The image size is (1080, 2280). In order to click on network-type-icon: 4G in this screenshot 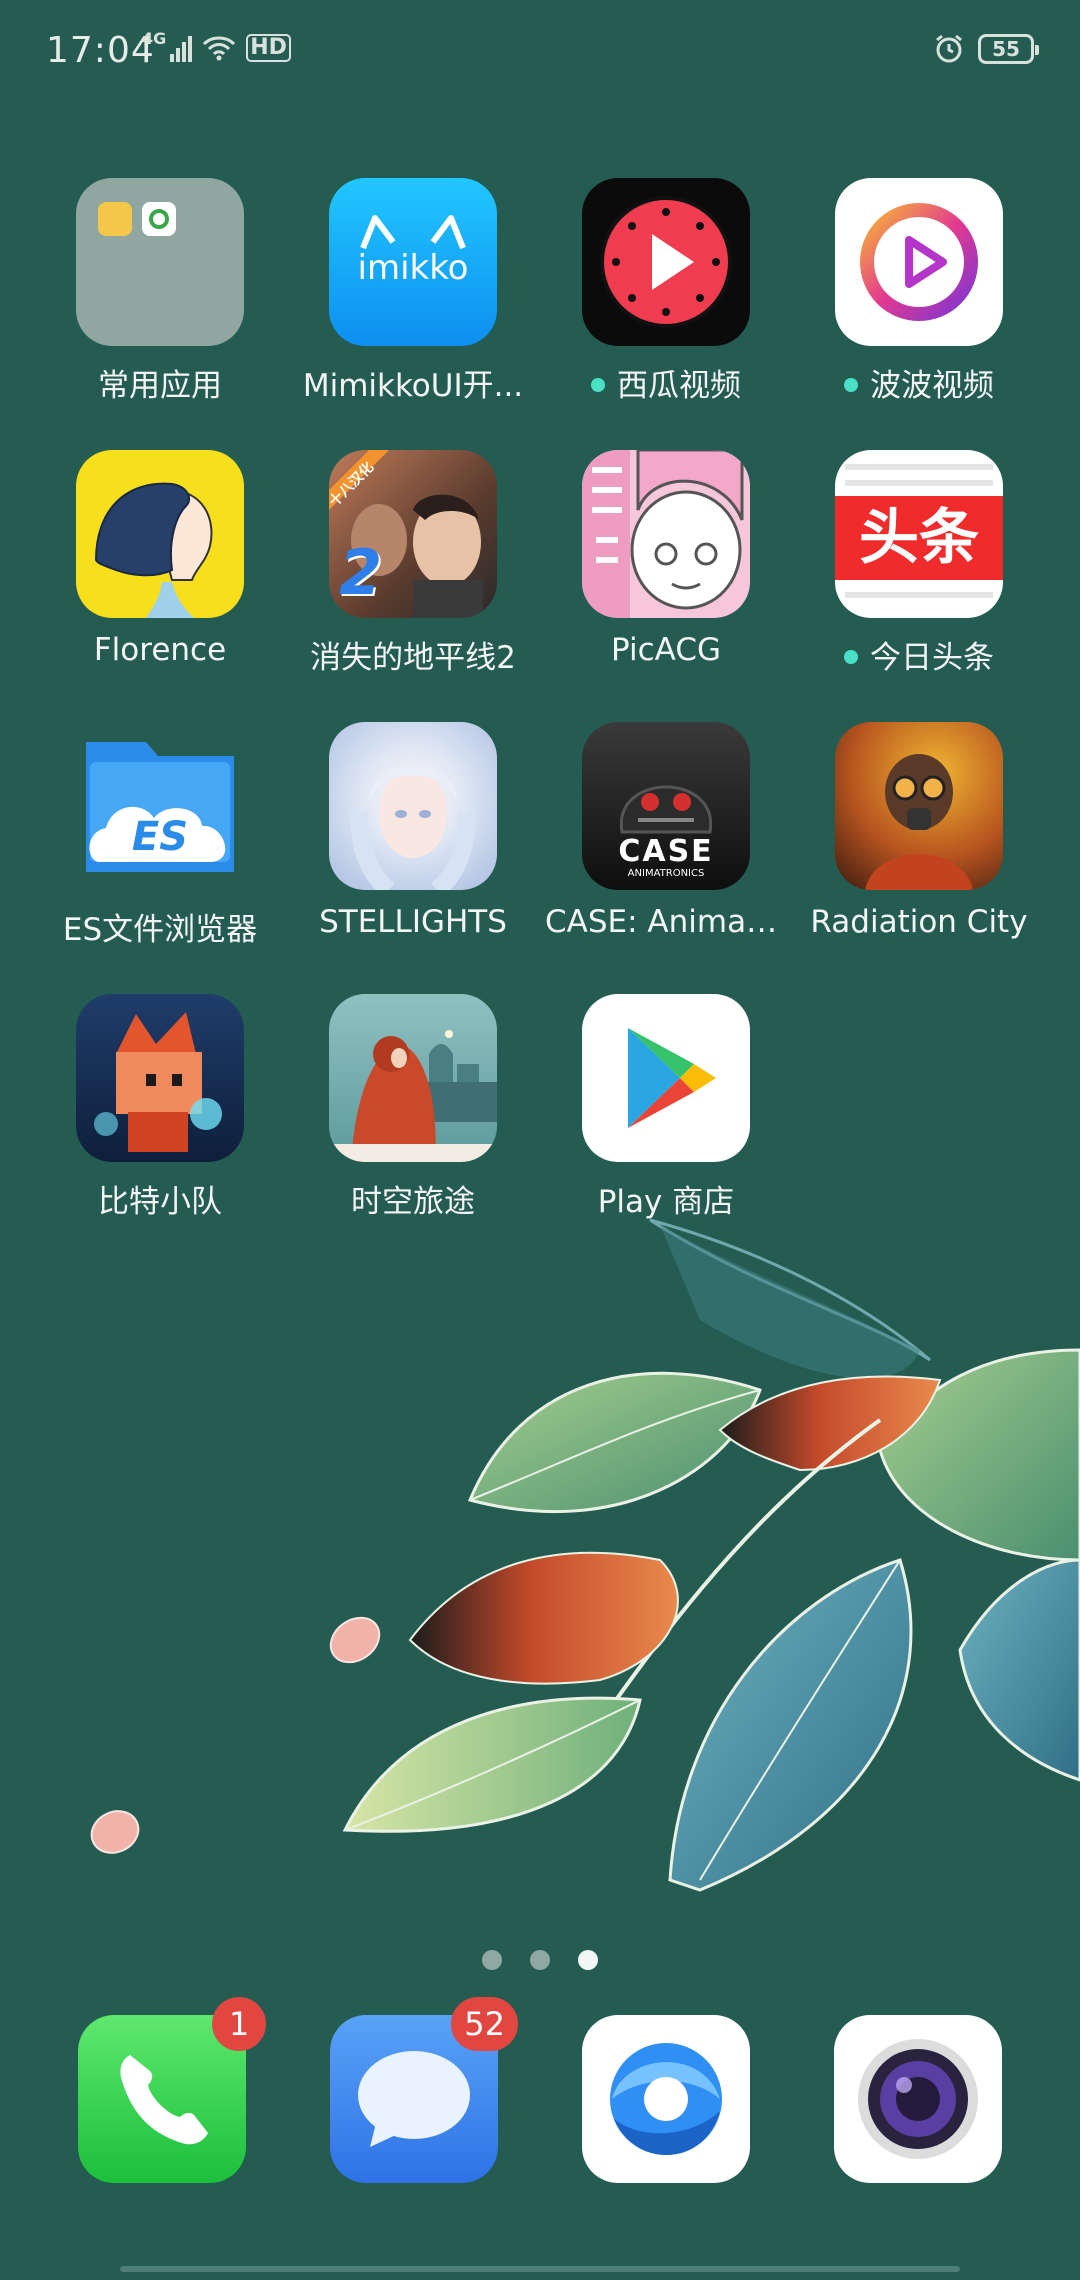, I will do `click(154, 38)`.